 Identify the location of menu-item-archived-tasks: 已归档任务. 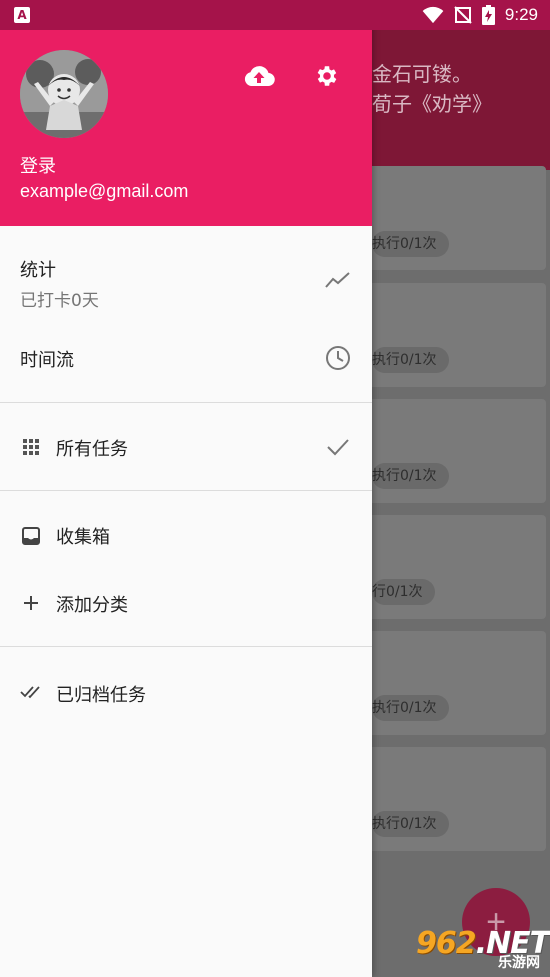
(186, 692).